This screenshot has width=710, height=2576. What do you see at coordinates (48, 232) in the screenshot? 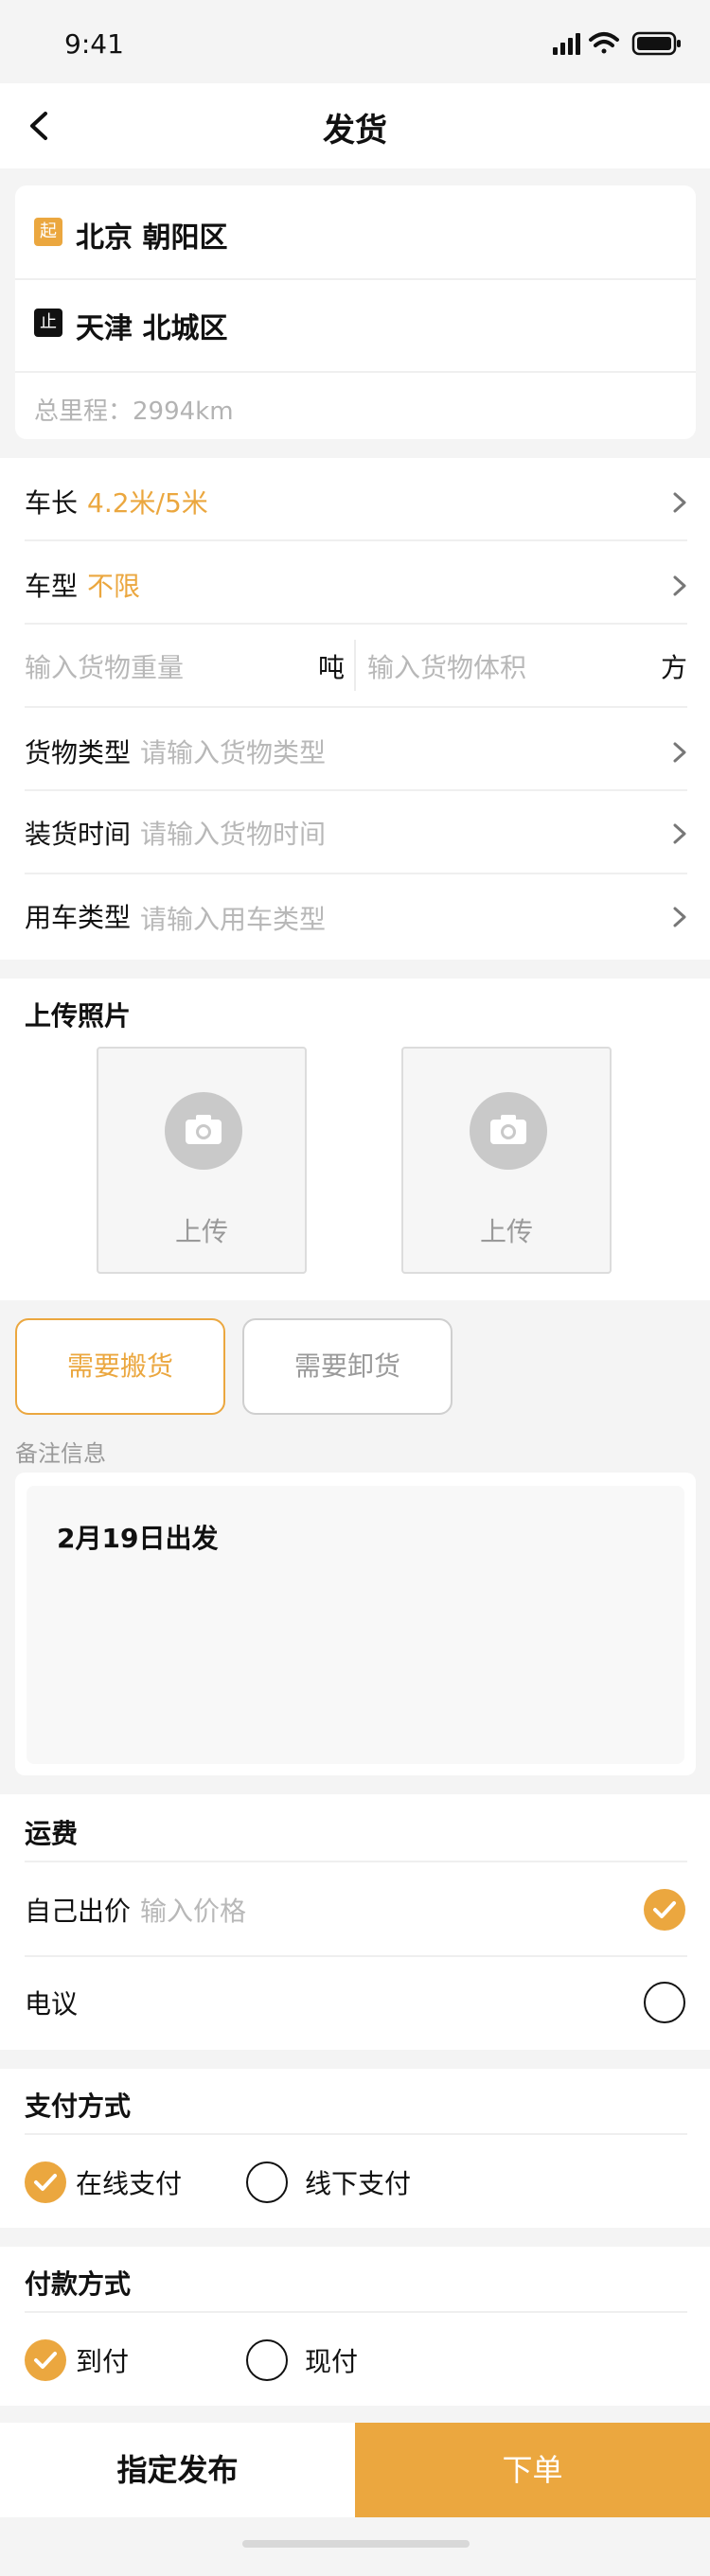
I see `start-tag: 起` at bounding box center [48, 232].